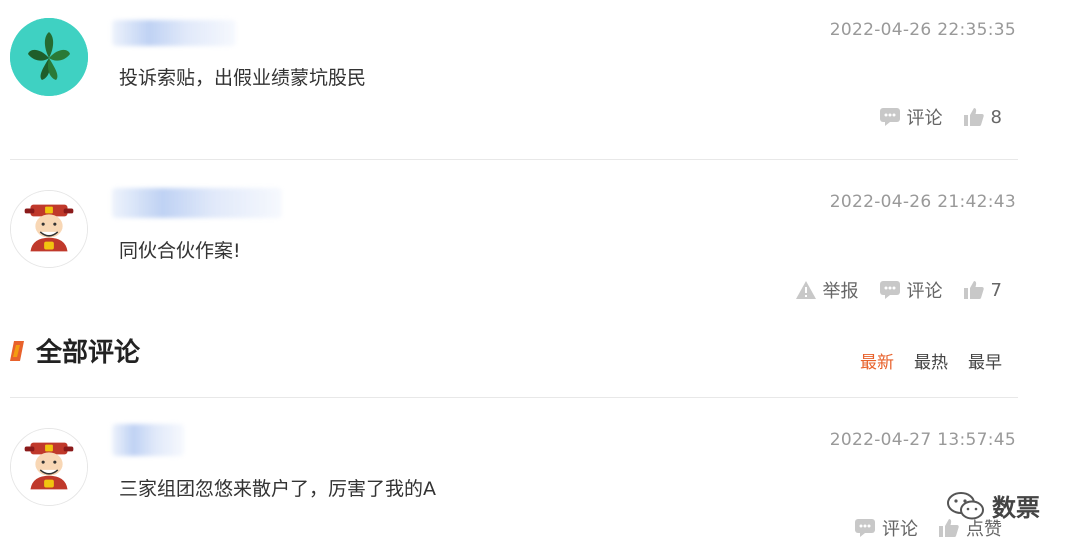 Image resolution: width=1080 pixels, height=554 pixels. I want to click on watermark: 数票, so click(993, 505).